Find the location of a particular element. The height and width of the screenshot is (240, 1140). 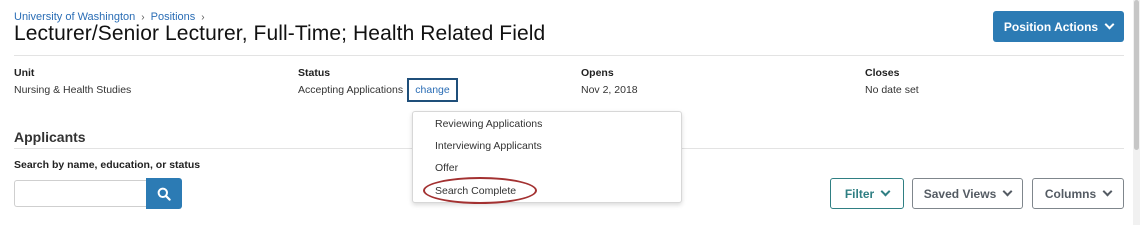

search-button is located at coordinates (164, 193).